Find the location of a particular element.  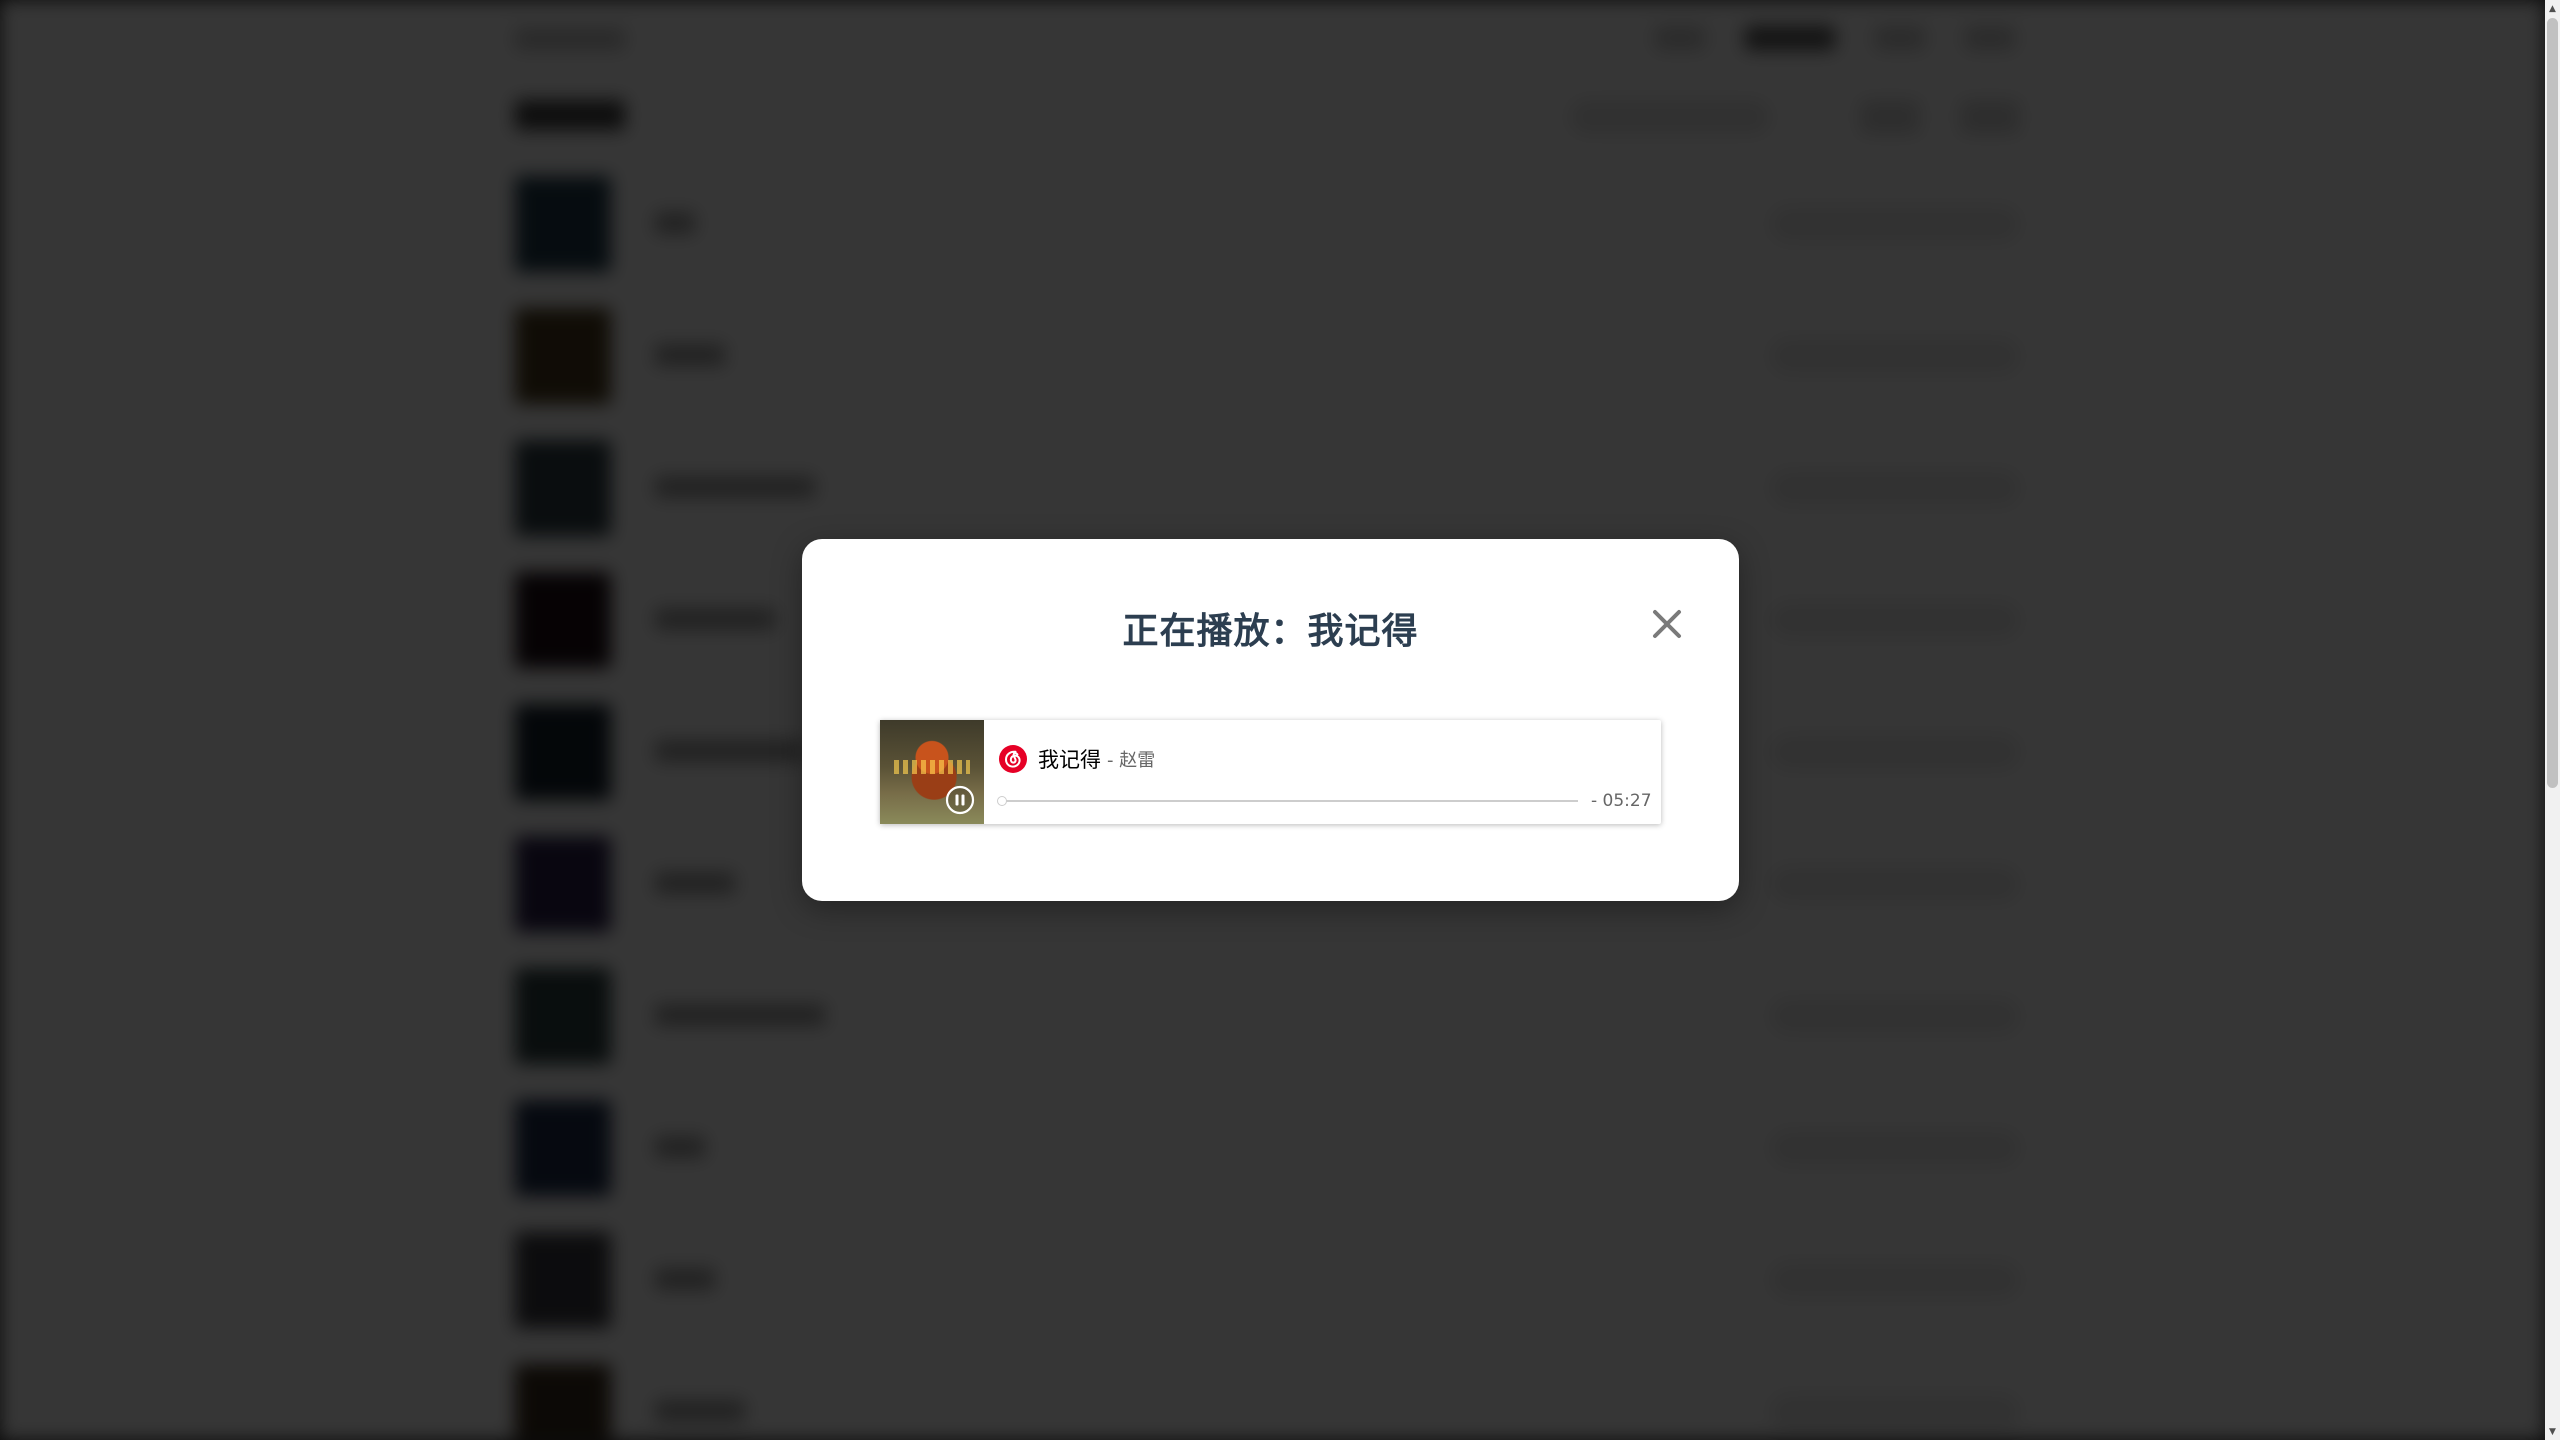

page-scrollbar: ▲ ▼ is located at coordinates (2552, 720).